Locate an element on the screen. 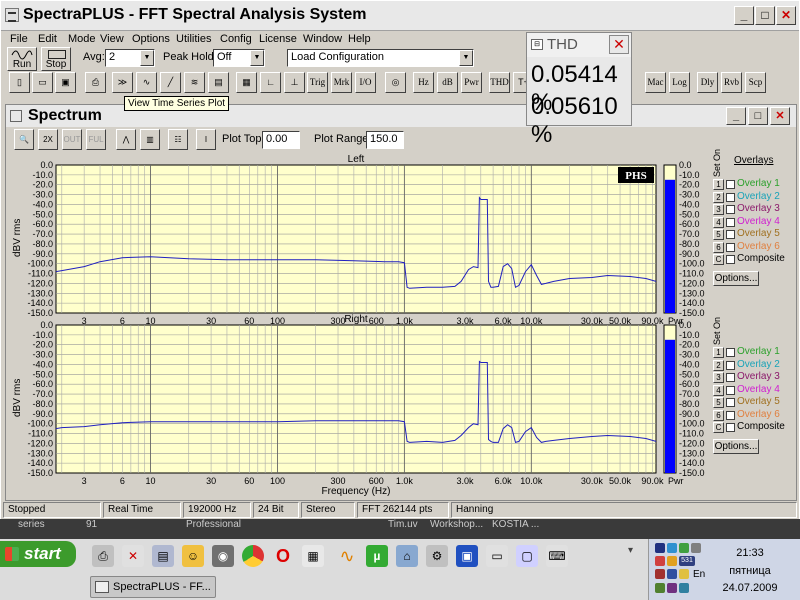  menu-utilities: Utilities is located at coordinates (193, 39).